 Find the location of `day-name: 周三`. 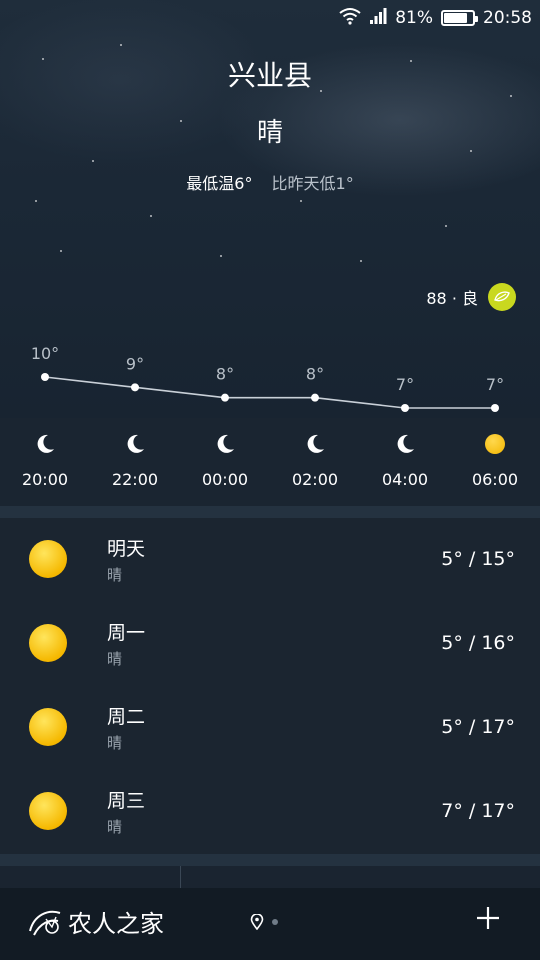

day-name: 周三 is located at coordinates (126, 801).